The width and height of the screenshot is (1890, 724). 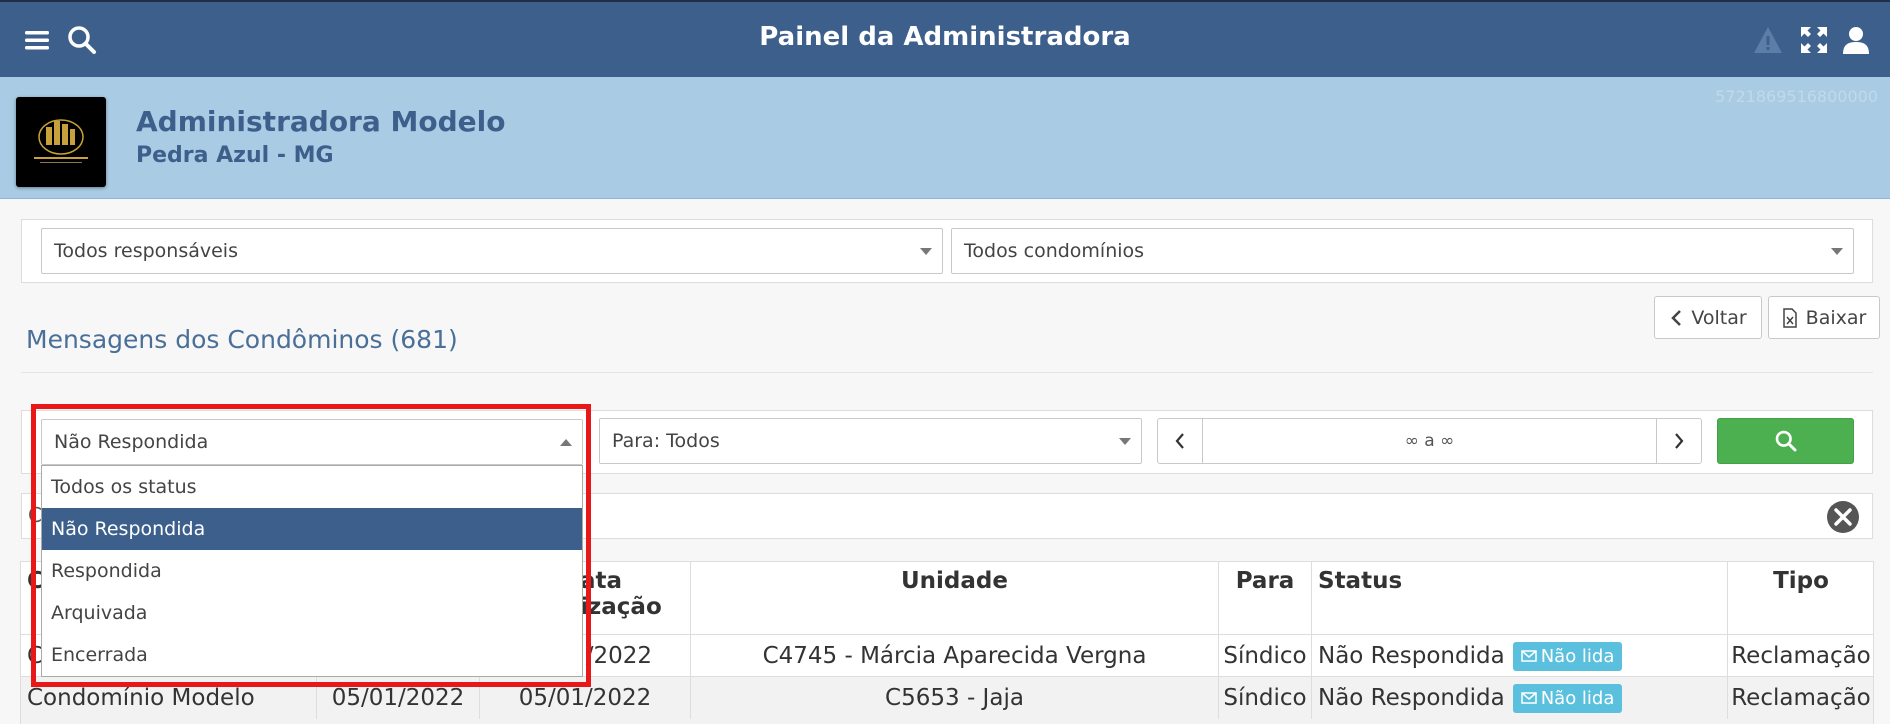 What do you see at coordinates (1789, 317) in the screenshot?
I see `excel-file-icon` at bounding box center [1789, 317].